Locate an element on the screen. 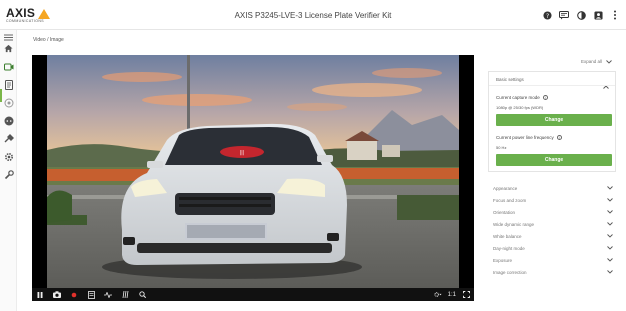 Image resolution: width=626 pixels, height=311 pixels. feedback-icon is located at coordinates (564, 15).